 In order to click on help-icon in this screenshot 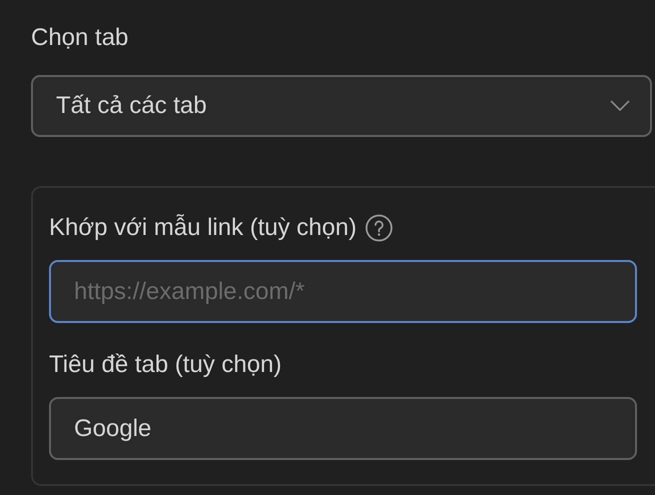, I will do `click(378, 228)`.